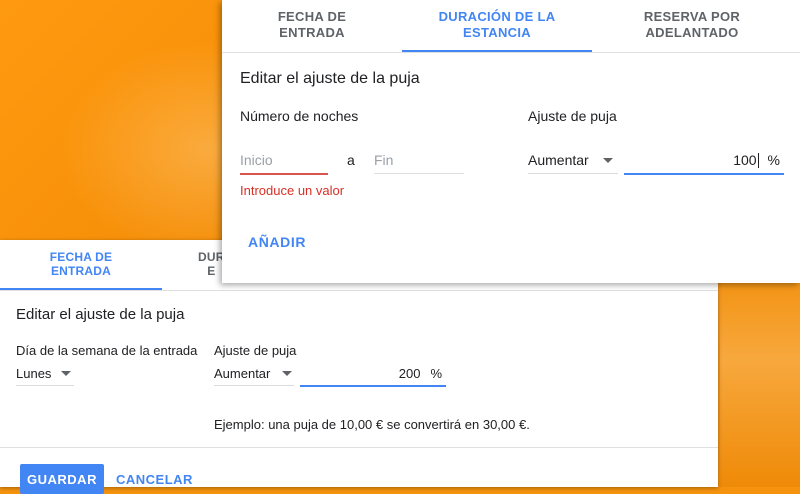 The width and height of the screenshot is (800, 494). Describe the element at coordinates (351, 160) in the screenshot. I see `range-separator: a` at that location.